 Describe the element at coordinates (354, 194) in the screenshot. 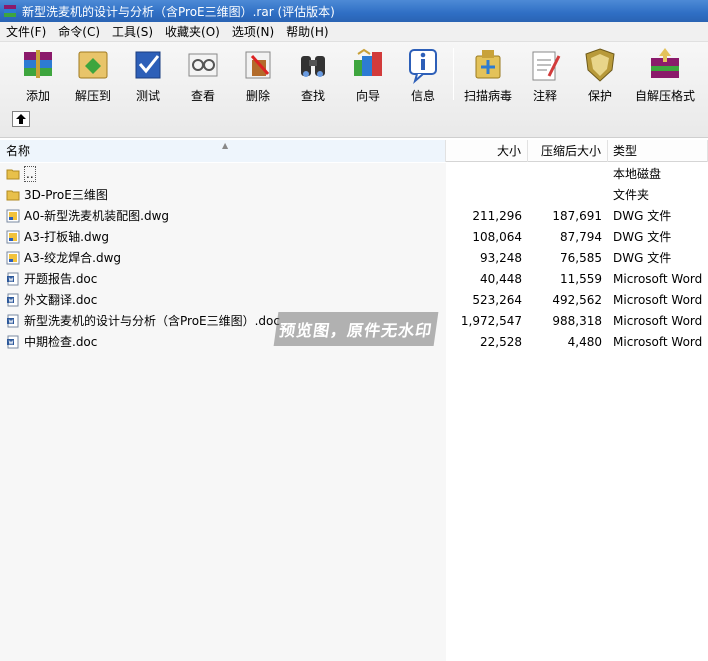

I see `file-row: 3D-ProE三维图 文件夹` at that location.